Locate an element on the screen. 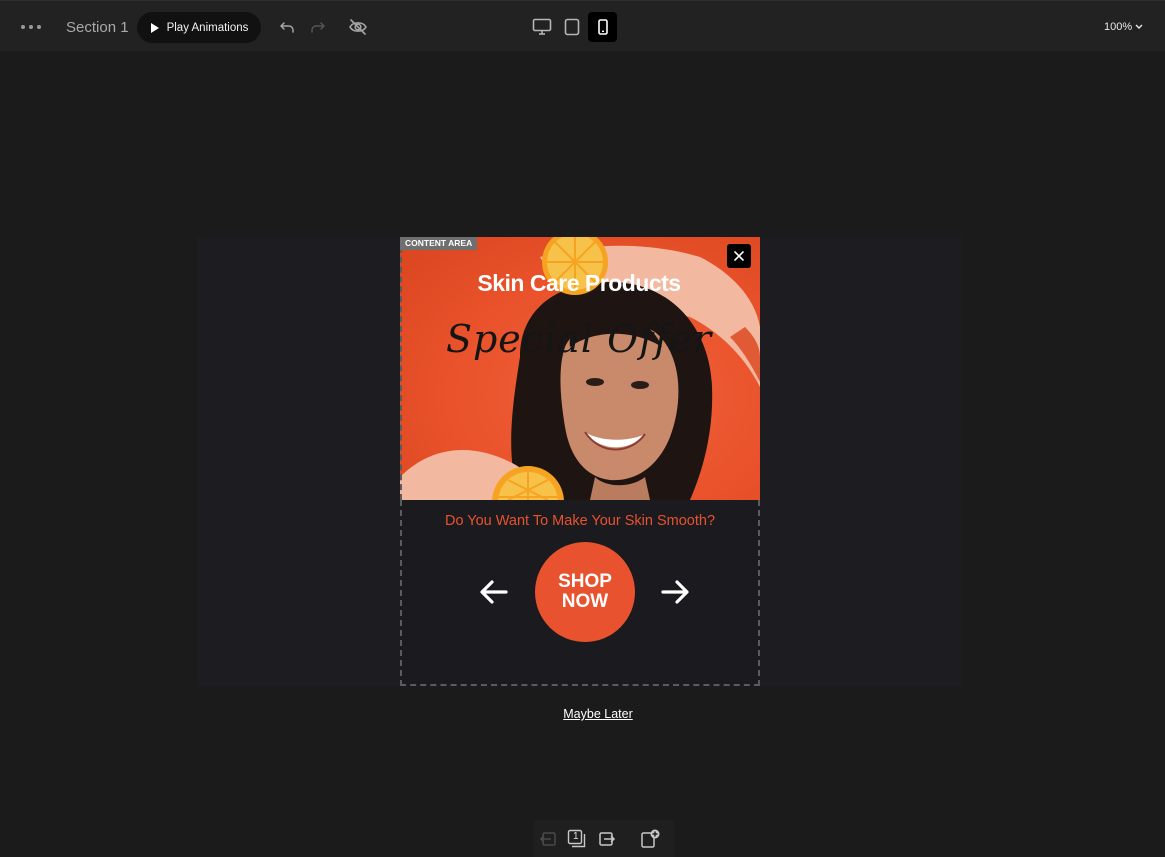 The height and width of the screenshot is (857, 1165). section-title: Section 1 is located at coordinates (97, 27).